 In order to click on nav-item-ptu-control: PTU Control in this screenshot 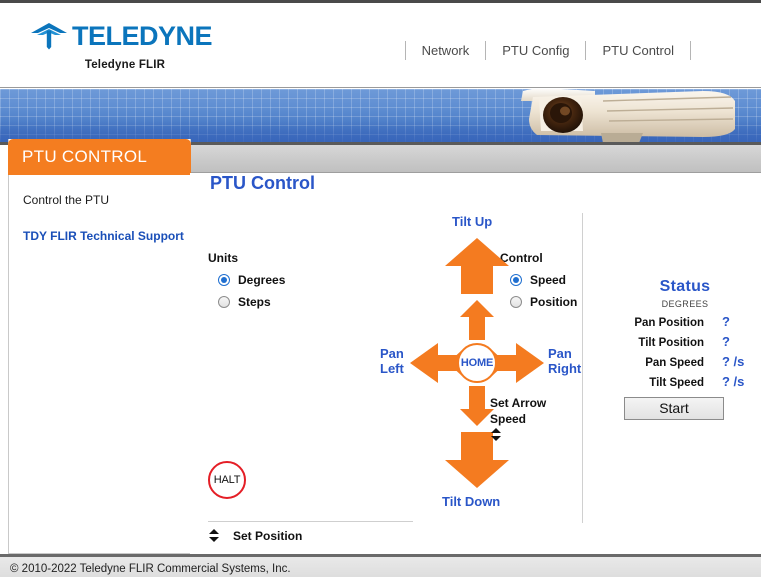, I will do `click(638, 50)`.